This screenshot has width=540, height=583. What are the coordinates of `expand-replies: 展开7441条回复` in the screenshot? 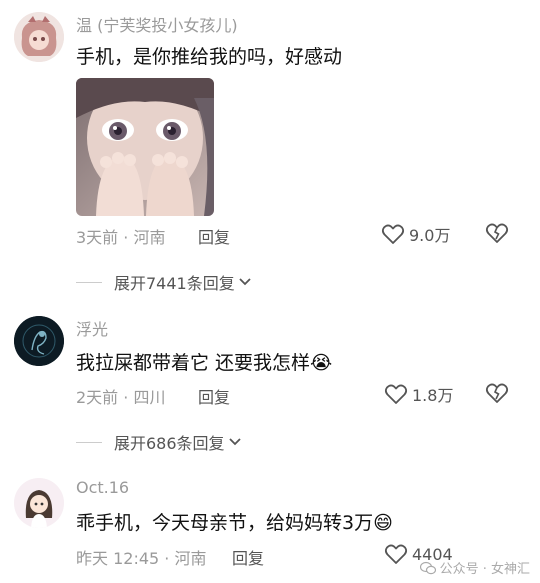 It's located at (164, 282).